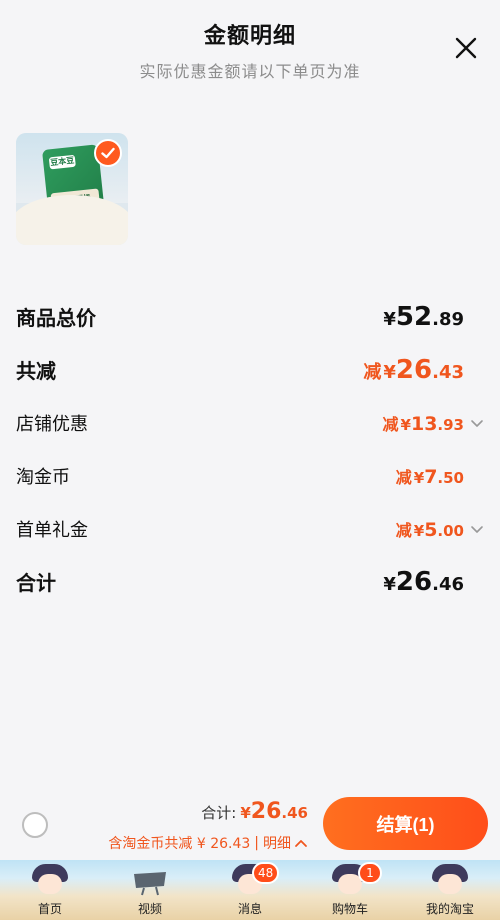 The image size is (500, 920). I want to click on row-label: 淘金币, so click(43, 477).